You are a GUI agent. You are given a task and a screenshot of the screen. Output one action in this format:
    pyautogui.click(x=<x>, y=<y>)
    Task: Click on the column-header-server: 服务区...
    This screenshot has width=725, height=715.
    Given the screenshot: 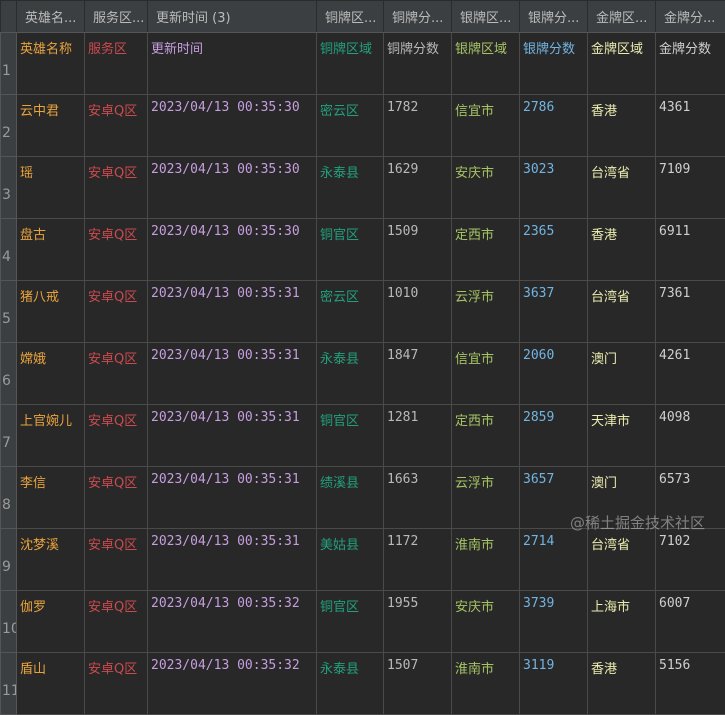 What is the action you would take?
    pyautogui.click(x=116, y=17)
    